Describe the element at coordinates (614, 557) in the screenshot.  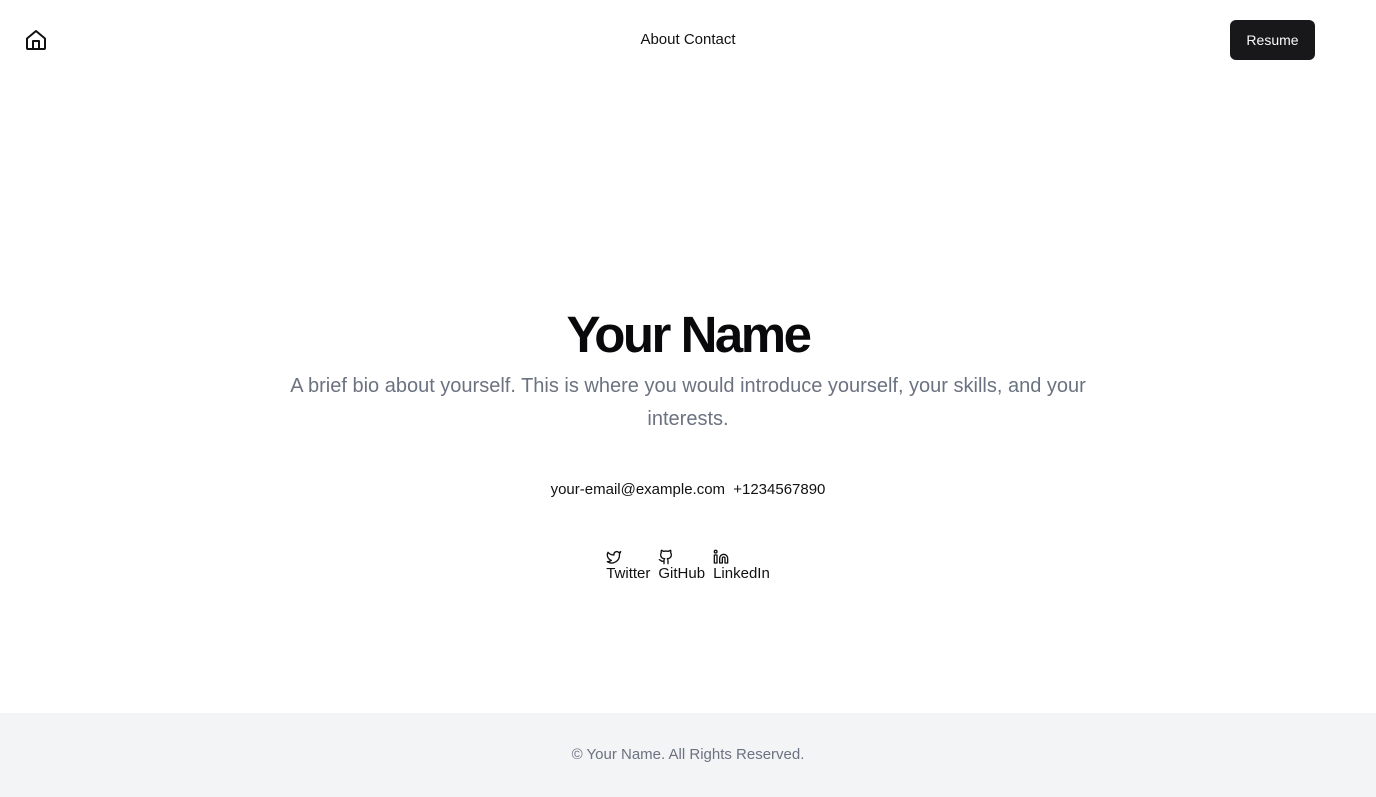
I see `twitter-icon` at that location.